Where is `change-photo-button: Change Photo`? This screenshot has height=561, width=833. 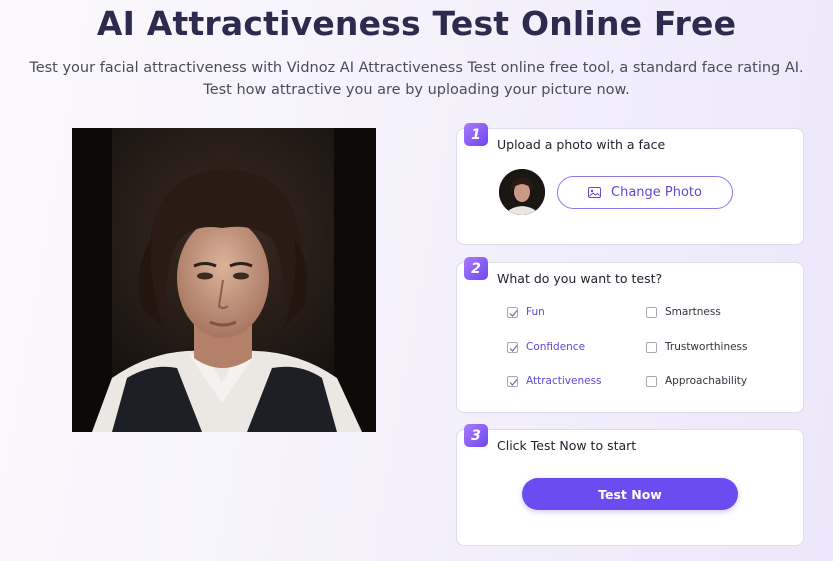 change-photo-button: Change Photo is located at coordinates (645, 192).